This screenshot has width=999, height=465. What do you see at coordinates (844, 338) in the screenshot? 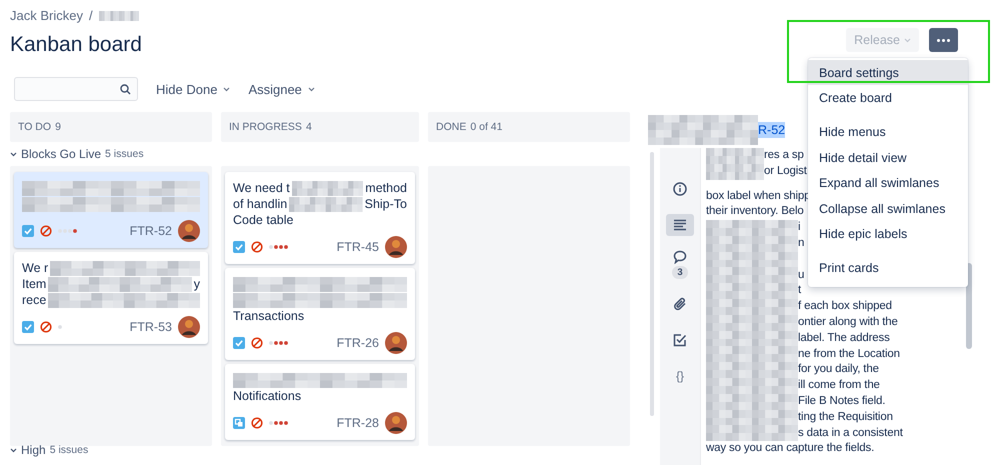
I see `description-text: label. The address` at bounding box center [844, 338].